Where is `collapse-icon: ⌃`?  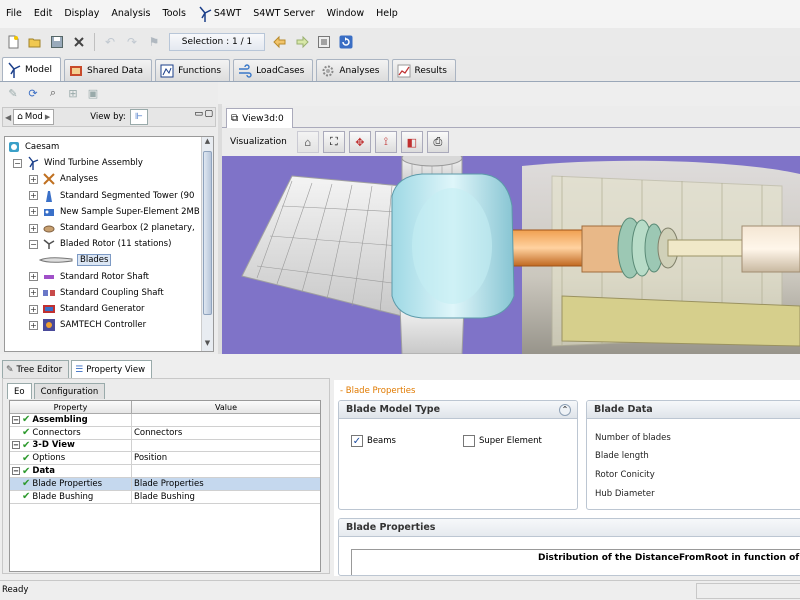
collapse-icon: ⌃ is located at coordinates (565, 410).